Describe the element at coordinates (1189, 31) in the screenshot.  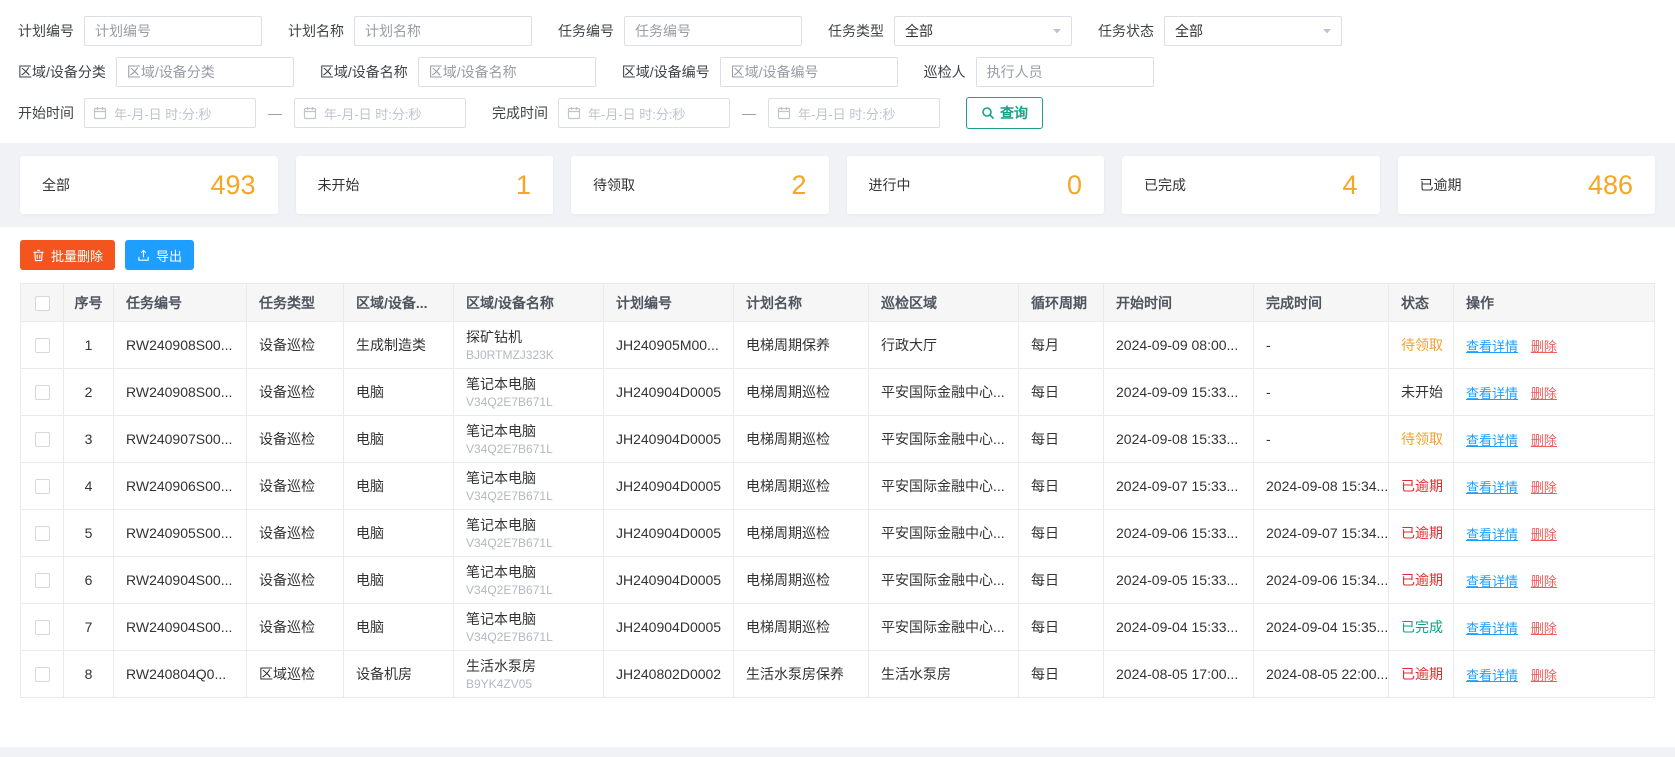
I see `task-status-value: 全部` at that location.